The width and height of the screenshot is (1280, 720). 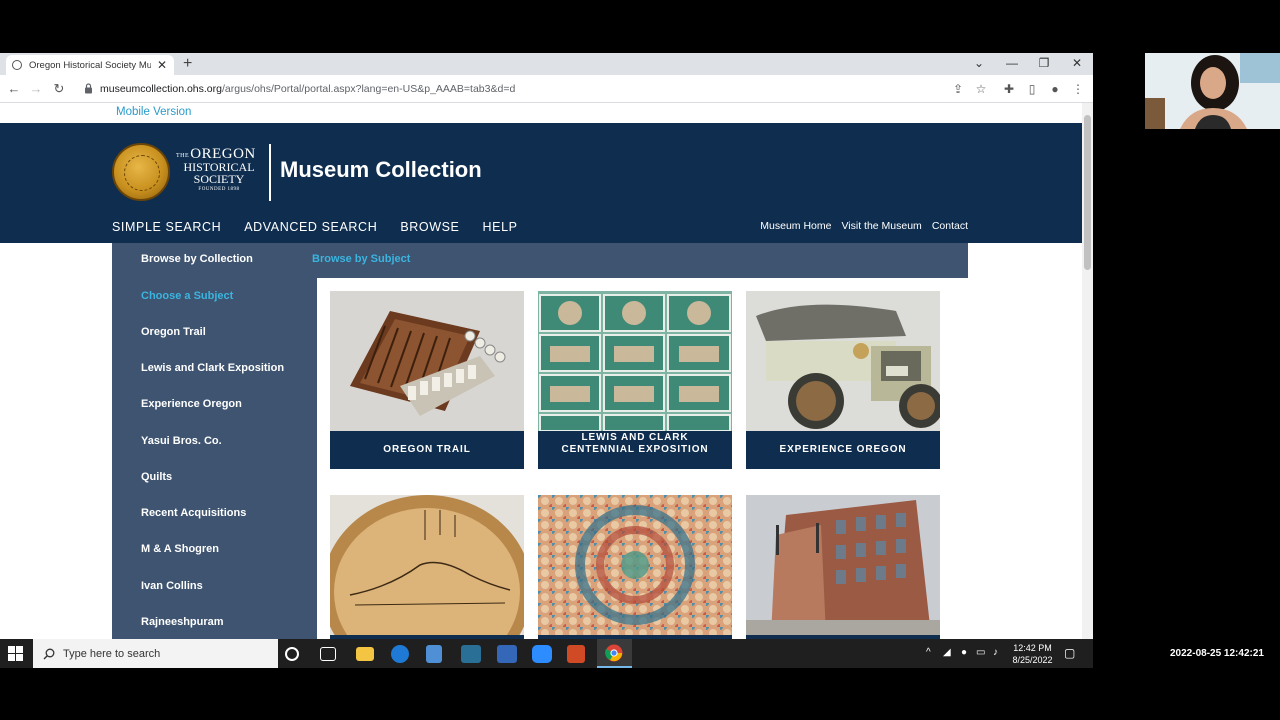 What do you see at coordinates (1032, 648) in the screenshot?
I see `clock-time: 12:42 PM` at bounding box center [1032, 648].